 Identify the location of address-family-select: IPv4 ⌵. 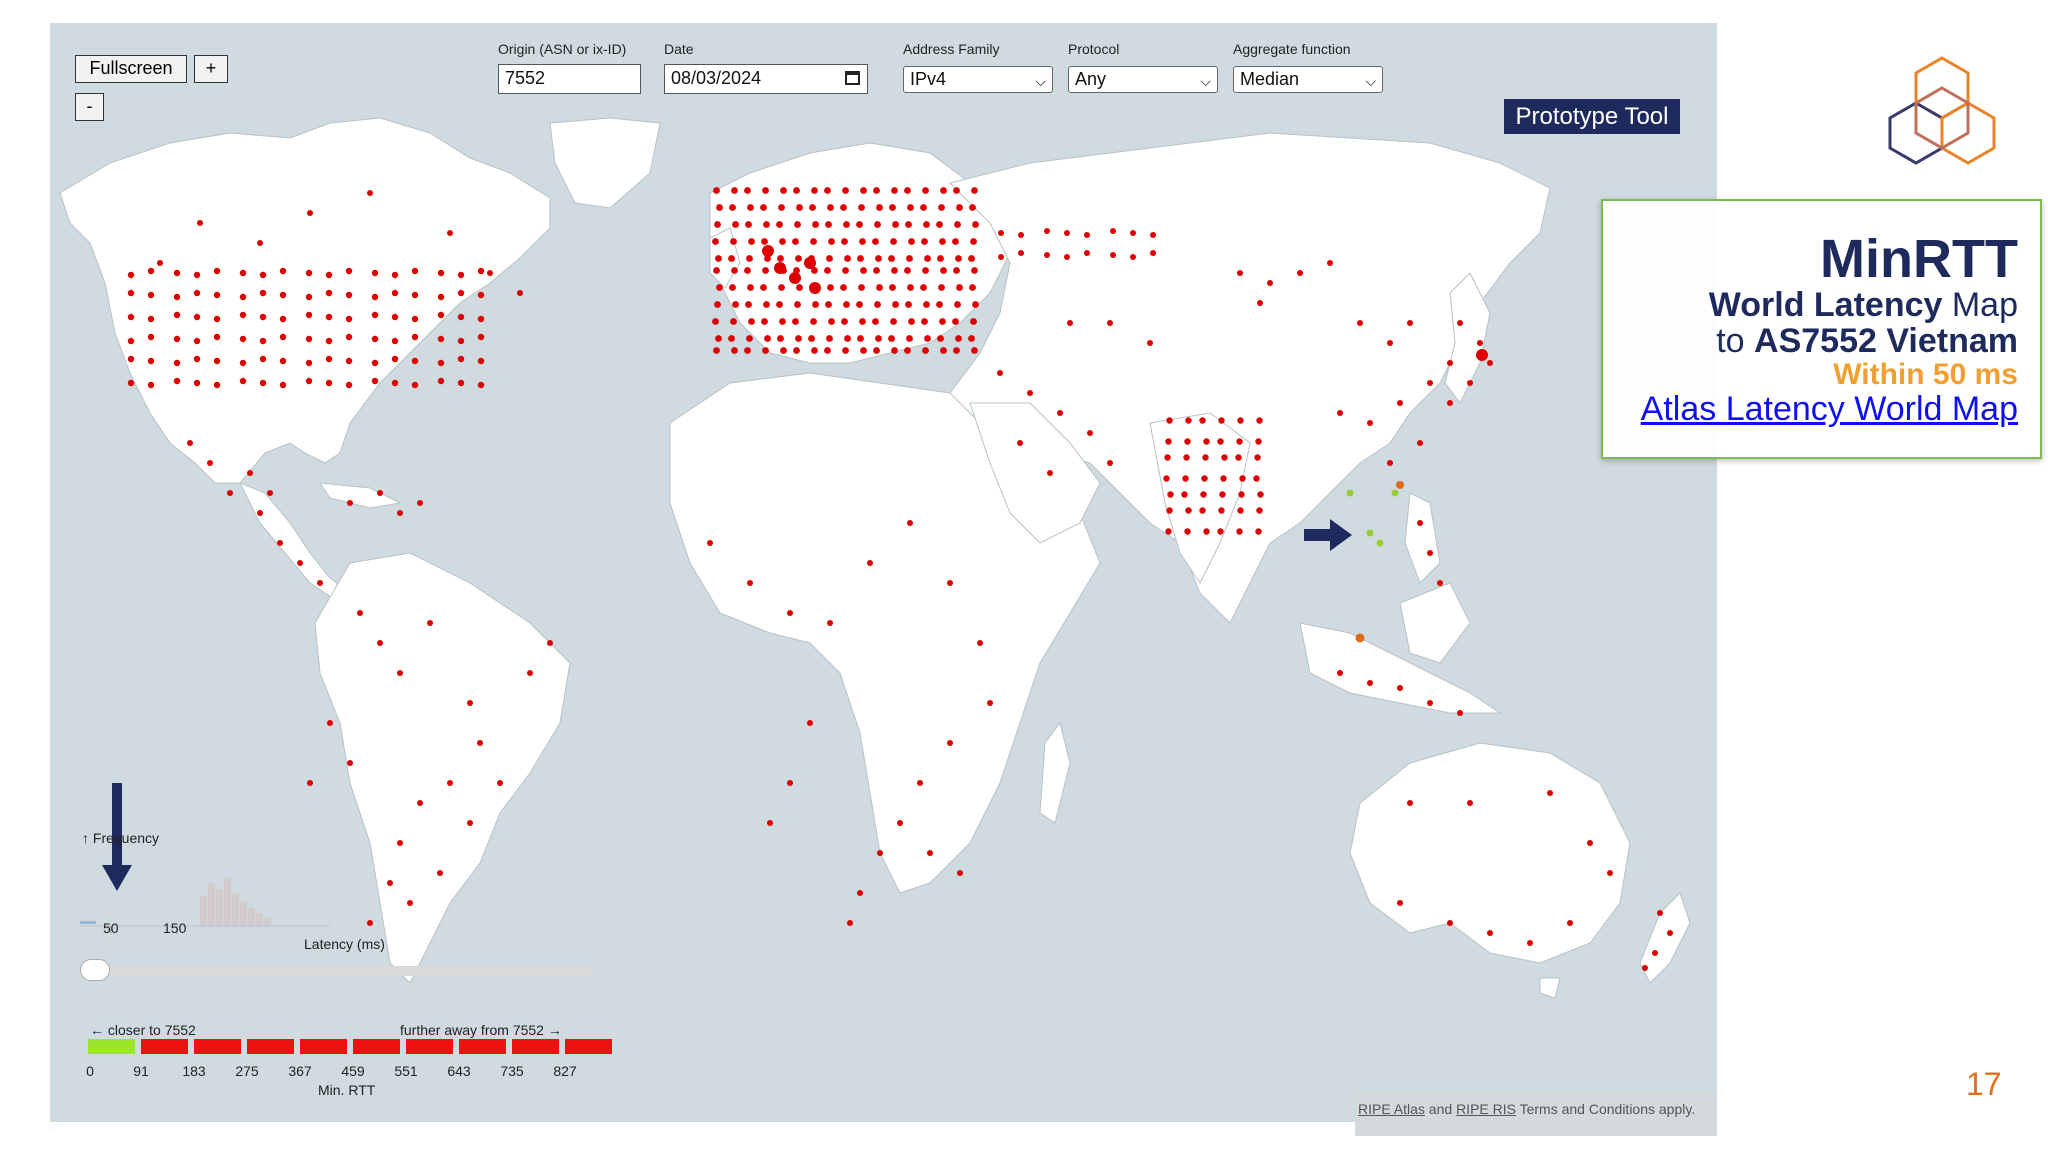
(978, 79).